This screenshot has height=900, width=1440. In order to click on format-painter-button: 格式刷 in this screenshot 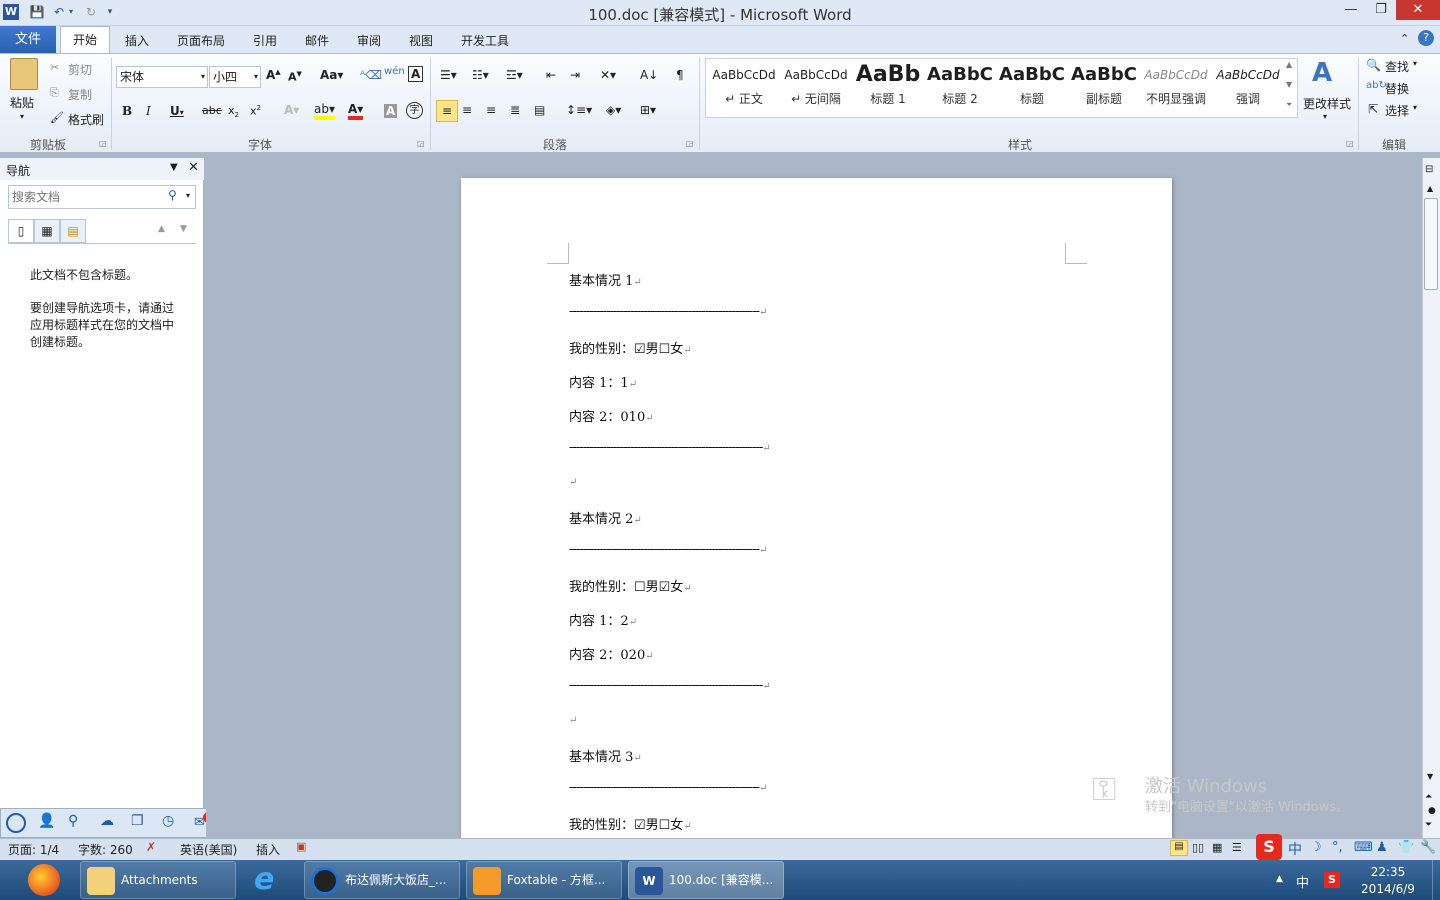, I will do `click(86, 119)`.